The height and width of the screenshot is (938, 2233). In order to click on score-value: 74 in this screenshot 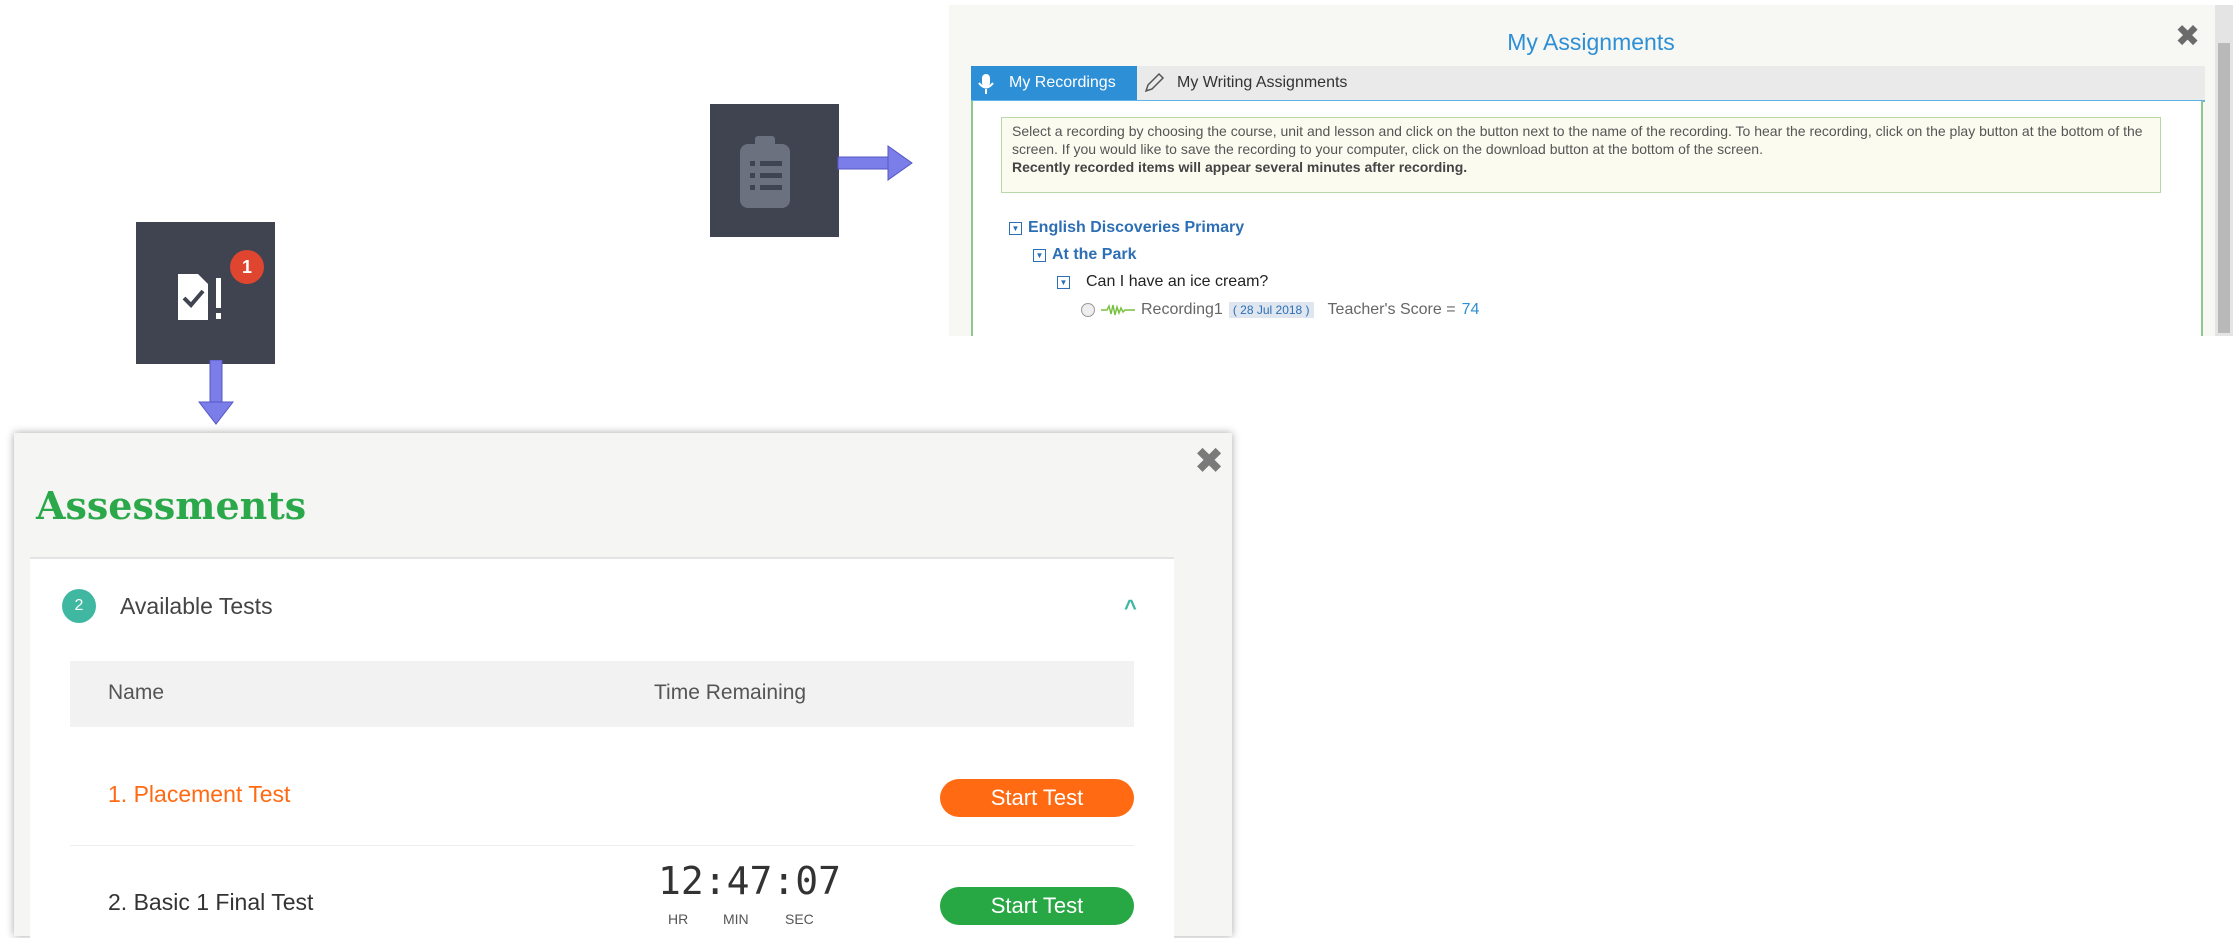, I will do `click(1470, 309)`.